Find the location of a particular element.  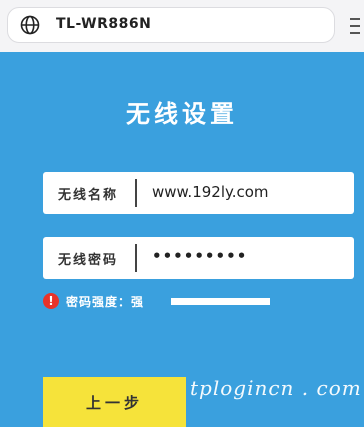

strength-bar is located at coordinates (220, 301).